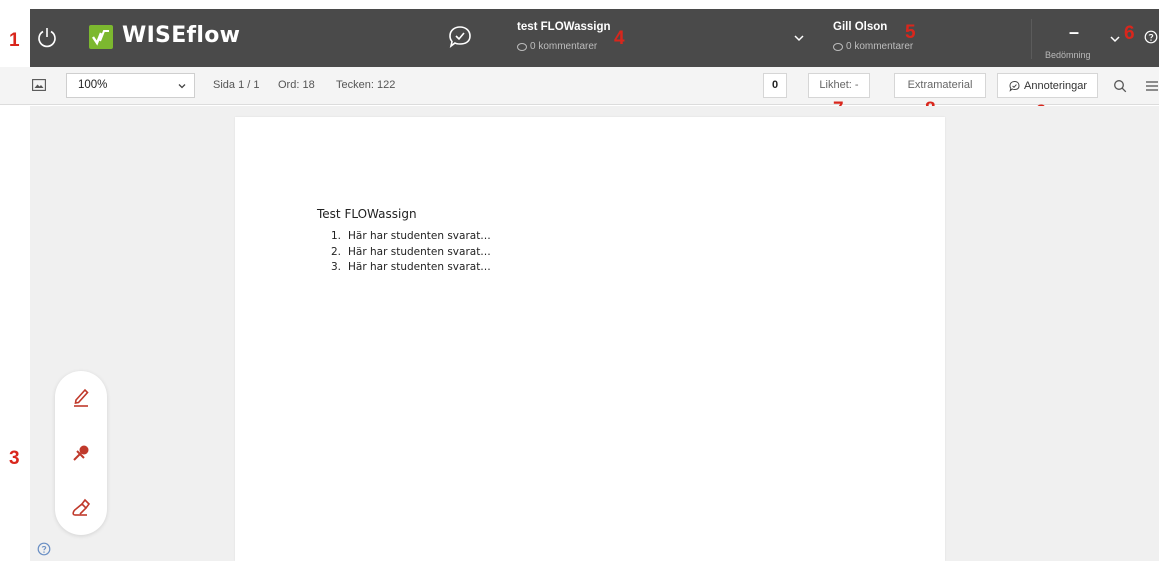  What do you see at coordinates (296, 85) in the screenshot?
I see `word-count: Ord: 18` at bounding box center [296, 85].